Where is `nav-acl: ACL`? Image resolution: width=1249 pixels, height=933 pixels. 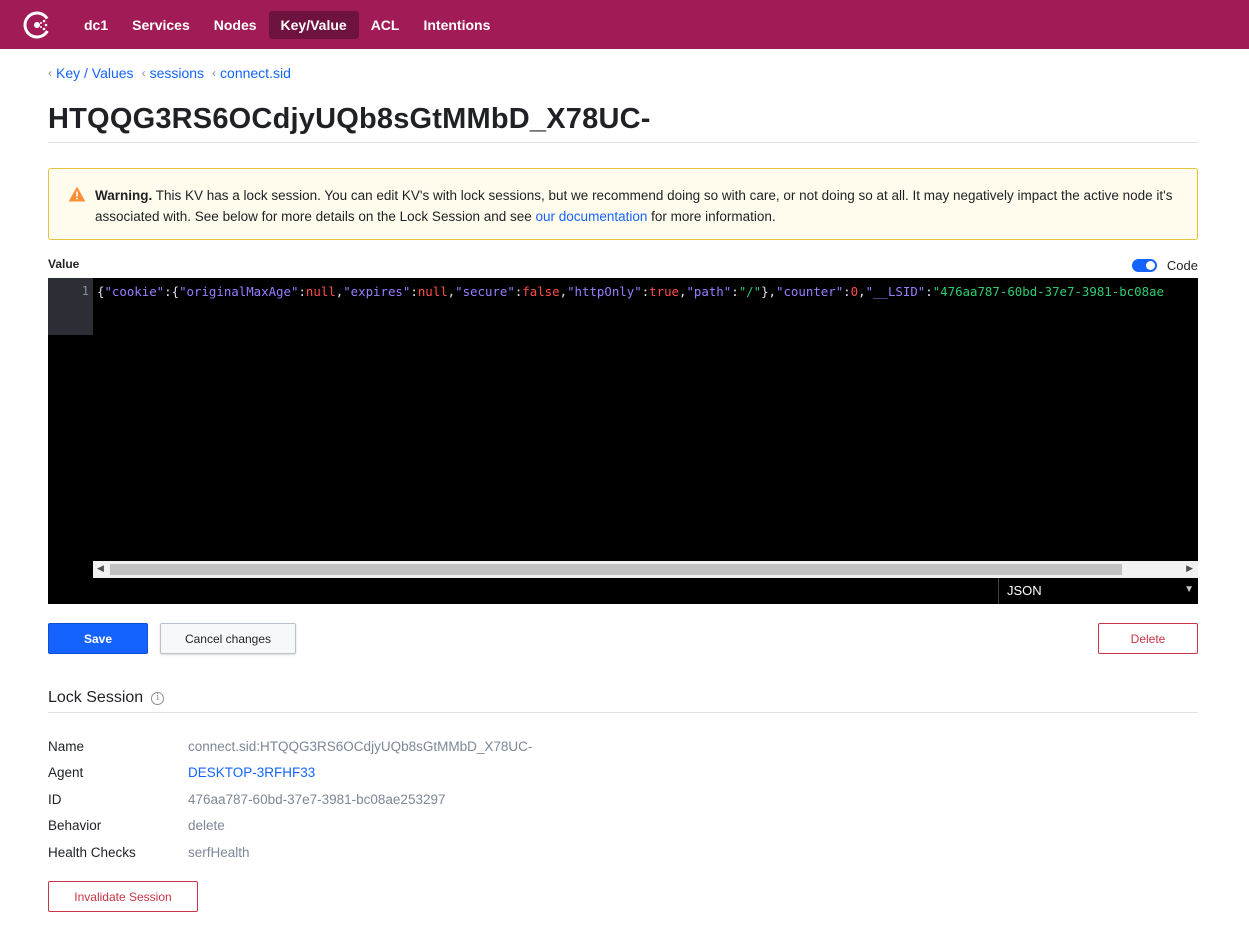
nav-acl: ACL is located at coordinates (385, 25).